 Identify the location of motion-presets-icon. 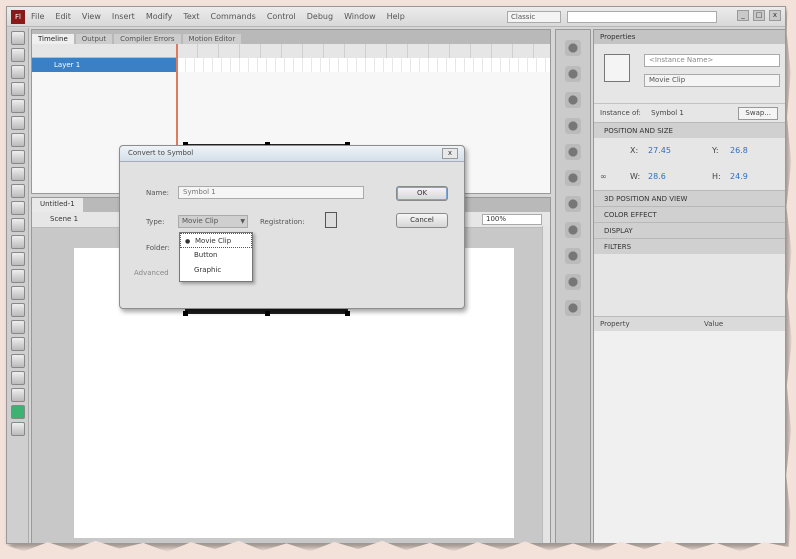
(573, 230).